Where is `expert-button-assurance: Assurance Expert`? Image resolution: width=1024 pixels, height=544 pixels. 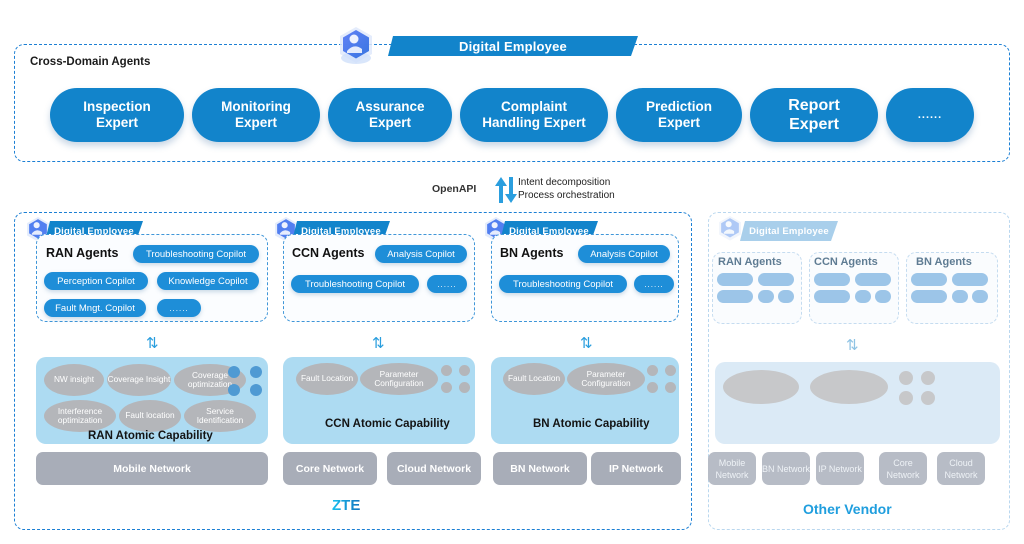 expert-button-assurance: Assurance Expert is located at coordinates (390, 115).